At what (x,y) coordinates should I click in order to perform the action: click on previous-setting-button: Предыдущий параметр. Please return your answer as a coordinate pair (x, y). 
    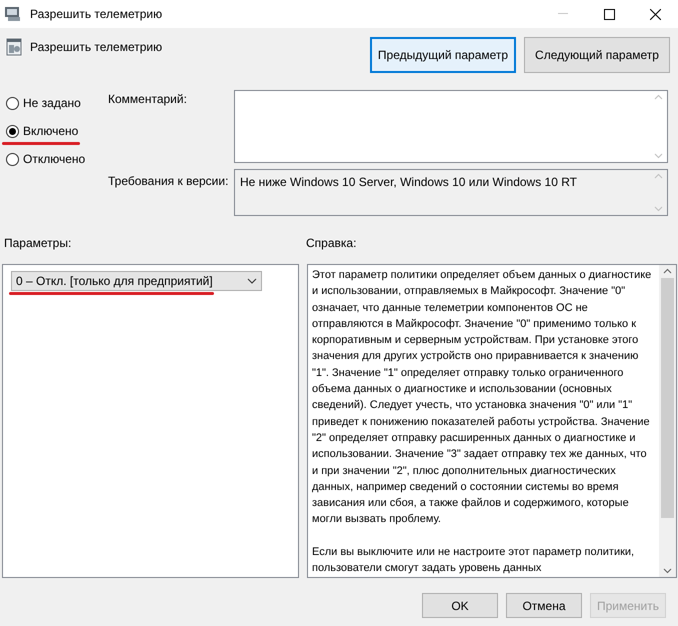
    Looking at the image, I should click on (443, 55).